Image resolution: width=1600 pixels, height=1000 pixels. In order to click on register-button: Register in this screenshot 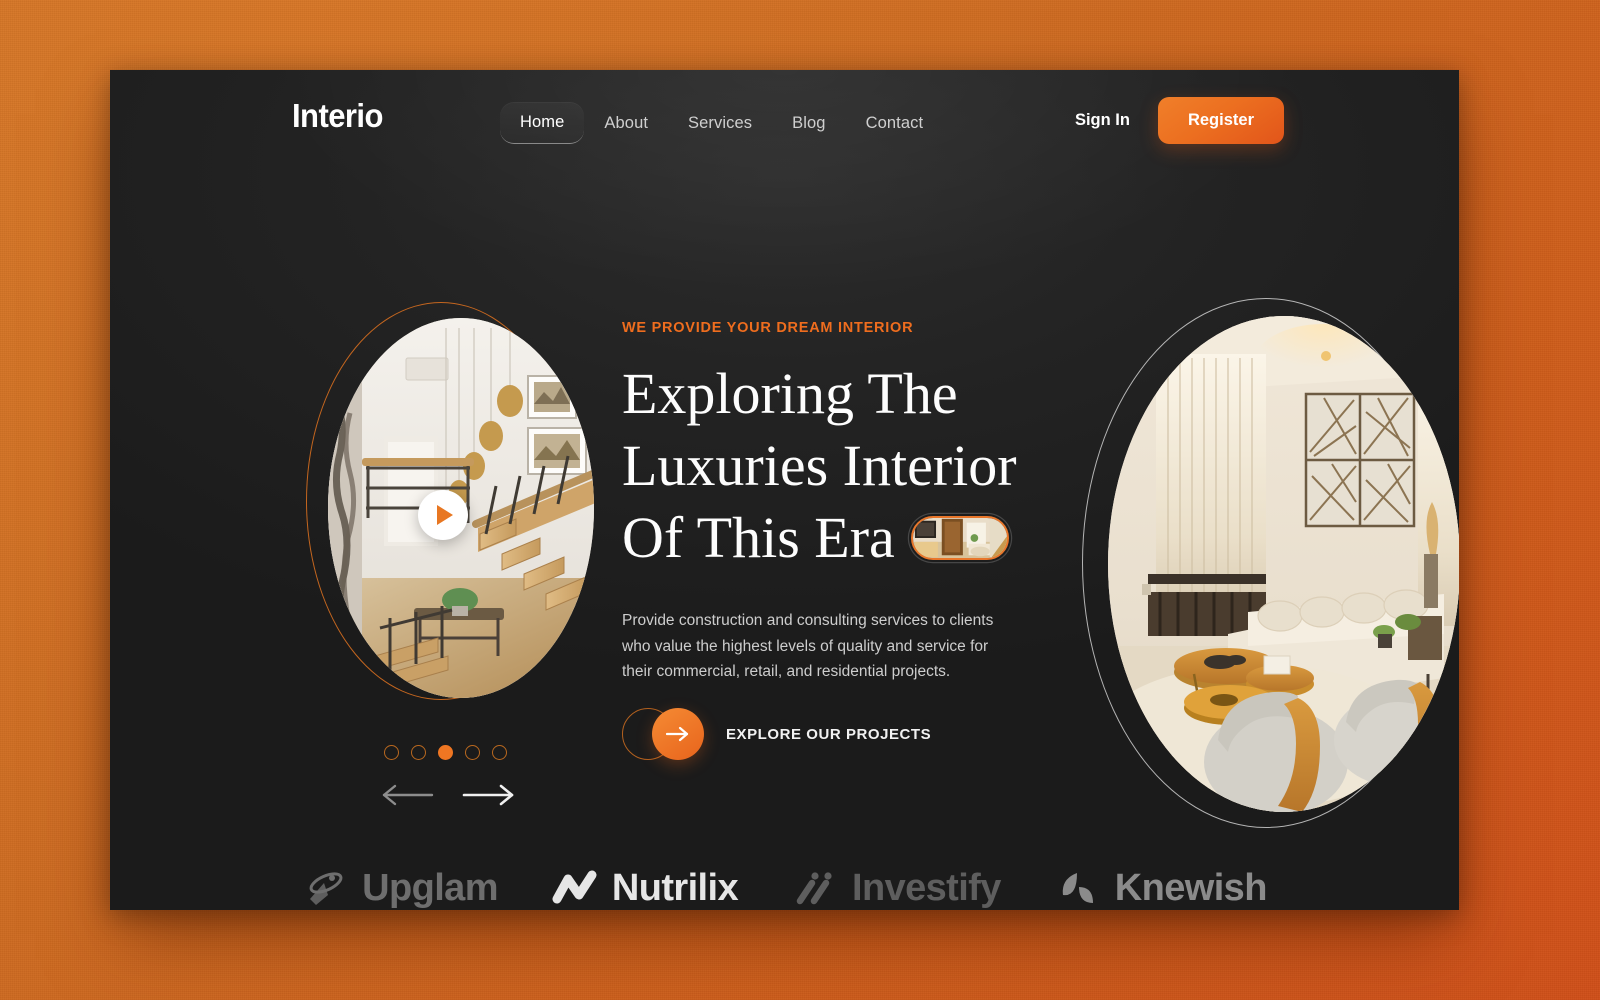, I will do `click(1220, 120)`.